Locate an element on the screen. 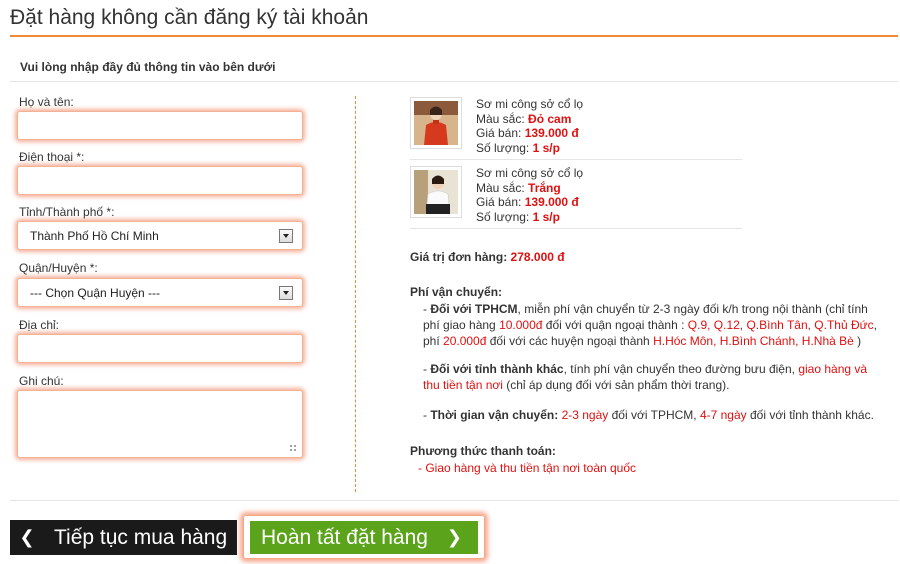 This screenshot has height=564, width=900. complete-order-focus-ring: Hoàn tất đặt hàng ❯ is located at coordinates (364, 537).